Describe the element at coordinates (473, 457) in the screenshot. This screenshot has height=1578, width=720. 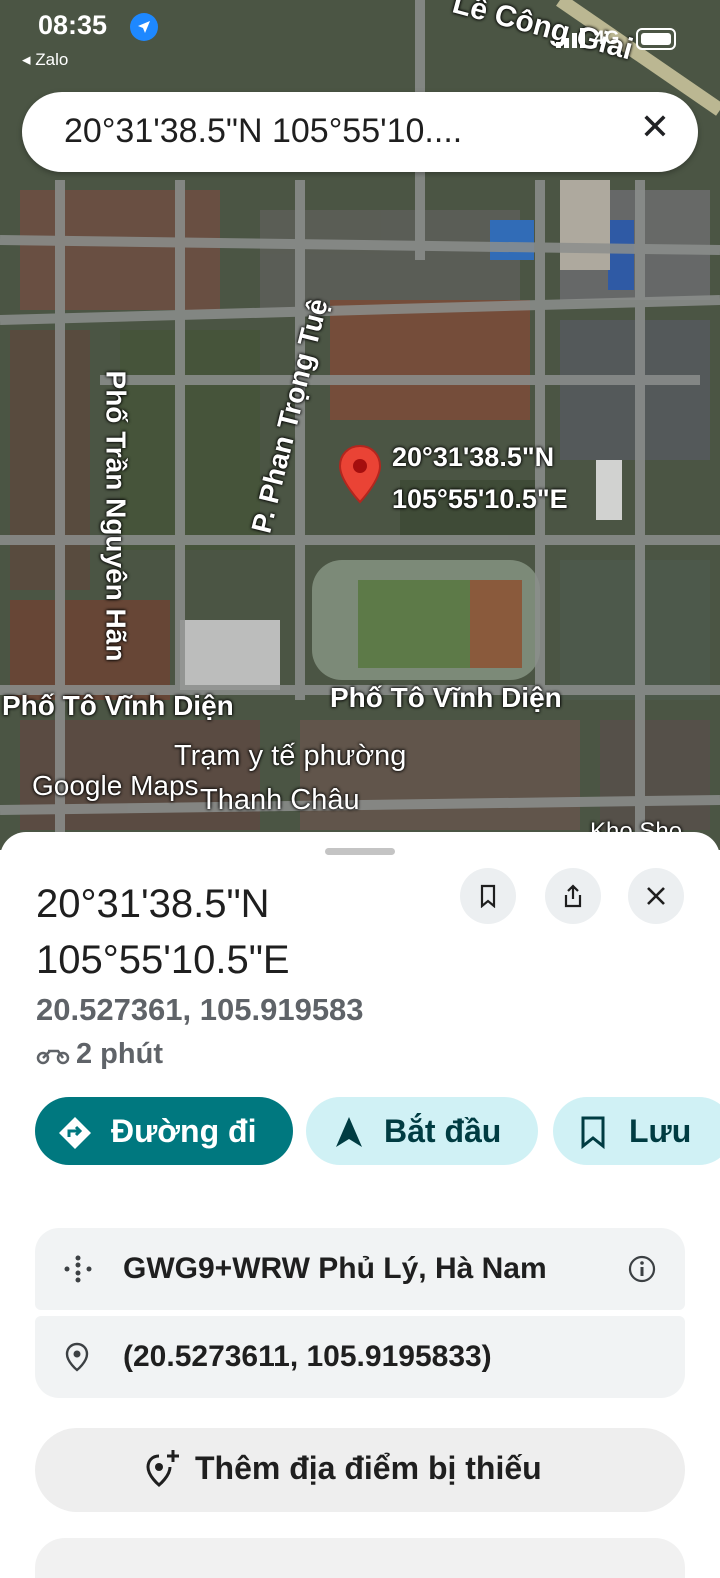
I see `map-label-pin-lat: 20°31'38.5"N` at that location.